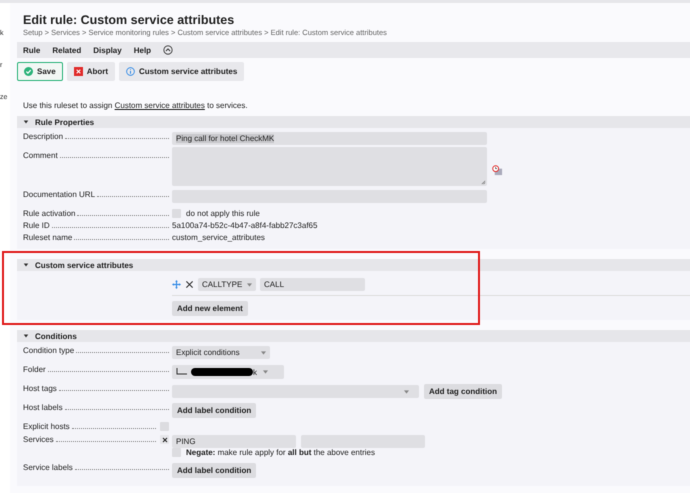 The width and height of the screenshot is (690, 493). I want to click on add-element-button: Add new element, so click(210, 308).